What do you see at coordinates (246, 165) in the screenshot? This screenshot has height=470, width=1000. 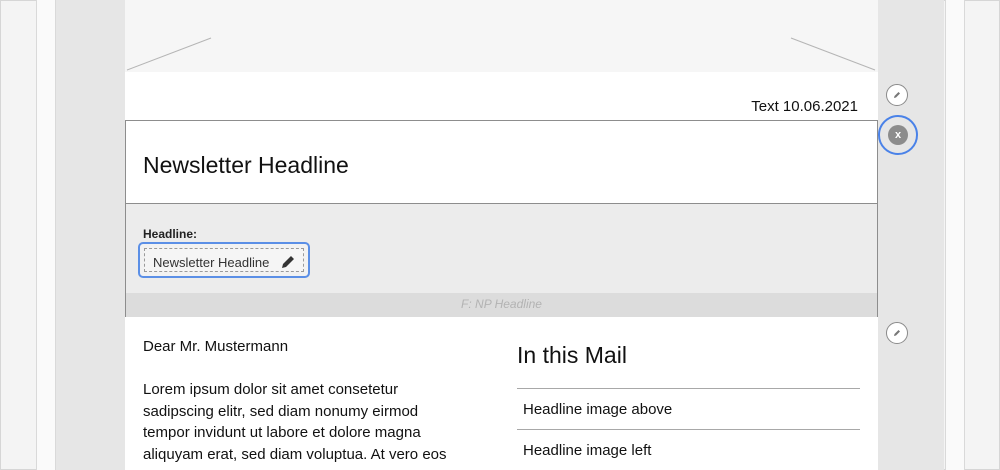 I see `module-headline: Newsletter Headline` at bounding box center [246, 165].